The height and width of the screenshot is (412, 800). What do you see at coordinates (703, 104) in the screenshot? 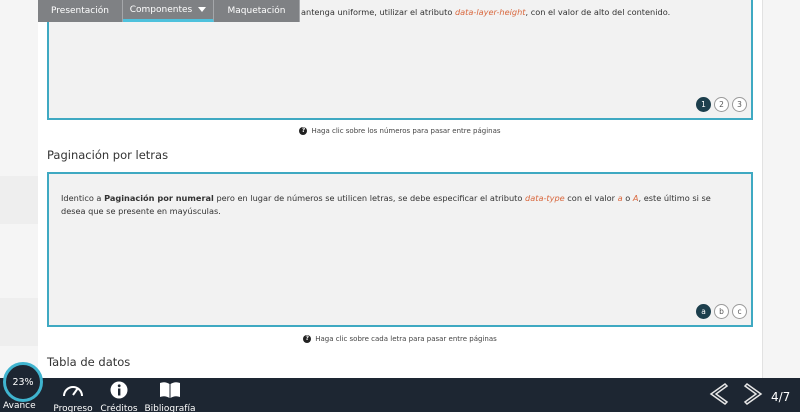
I see `page-dot-1: 1` at bounding box center [703, 104].